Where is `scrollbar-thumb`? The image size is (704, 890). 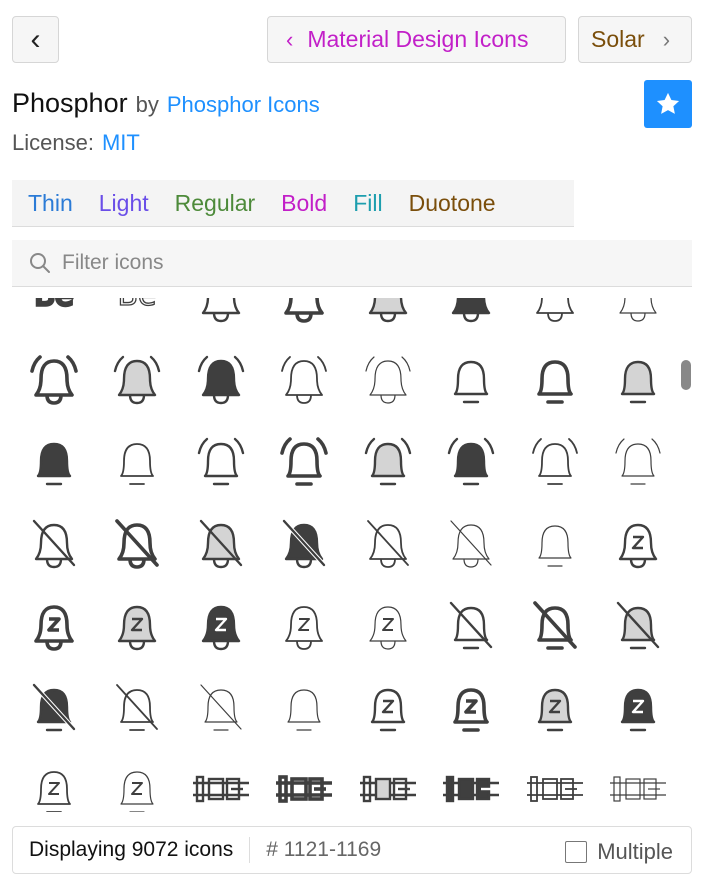
scrollbar-thumb is located at coordinates (686, 375).